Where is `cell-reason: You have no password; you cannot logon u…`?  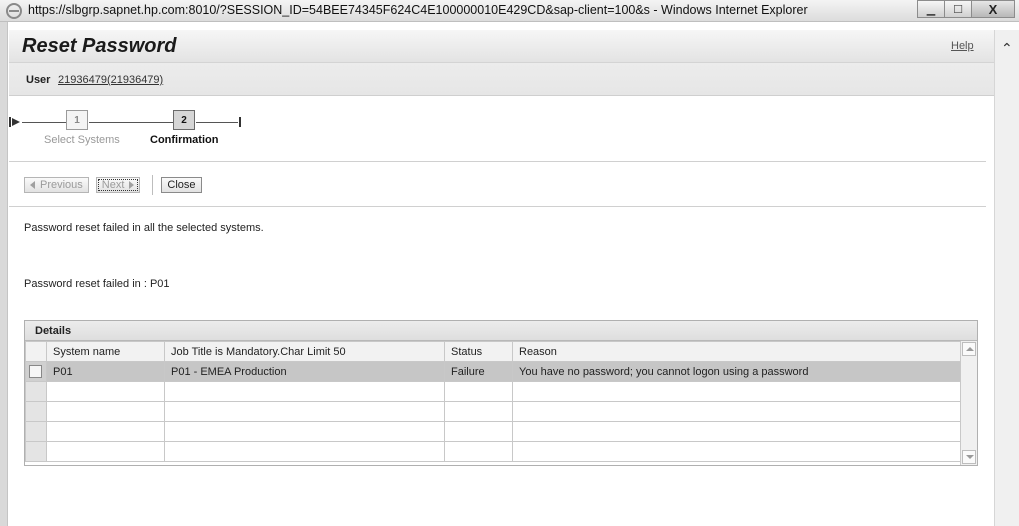 cell-reason: You have no password; you cannot logon u… is located at coordinates (736, 371).